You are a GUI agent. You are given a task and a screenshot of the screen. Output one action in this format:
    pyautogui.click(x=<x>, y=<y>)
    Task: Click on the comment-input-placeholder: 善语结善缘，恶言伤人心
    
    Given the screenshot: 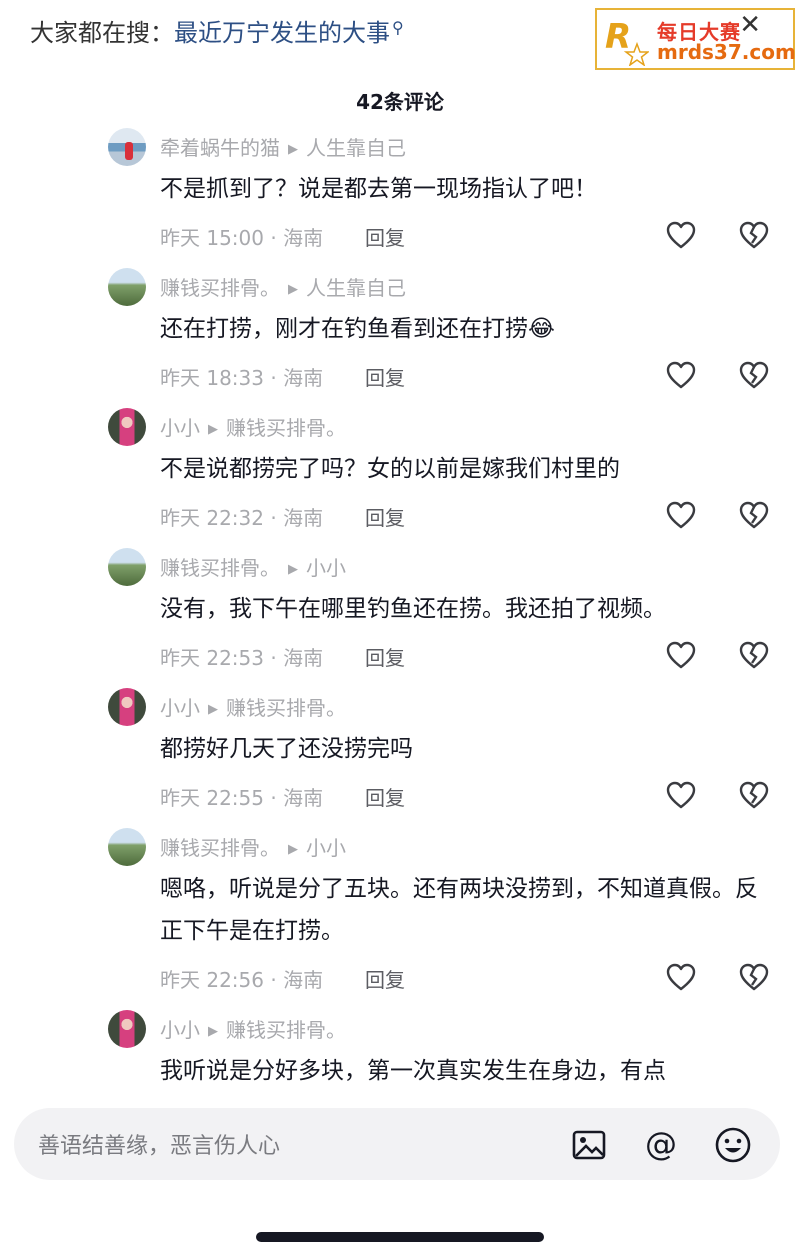 What is the action you would take?
    pyautogui.click(x=159, y=1144)
    